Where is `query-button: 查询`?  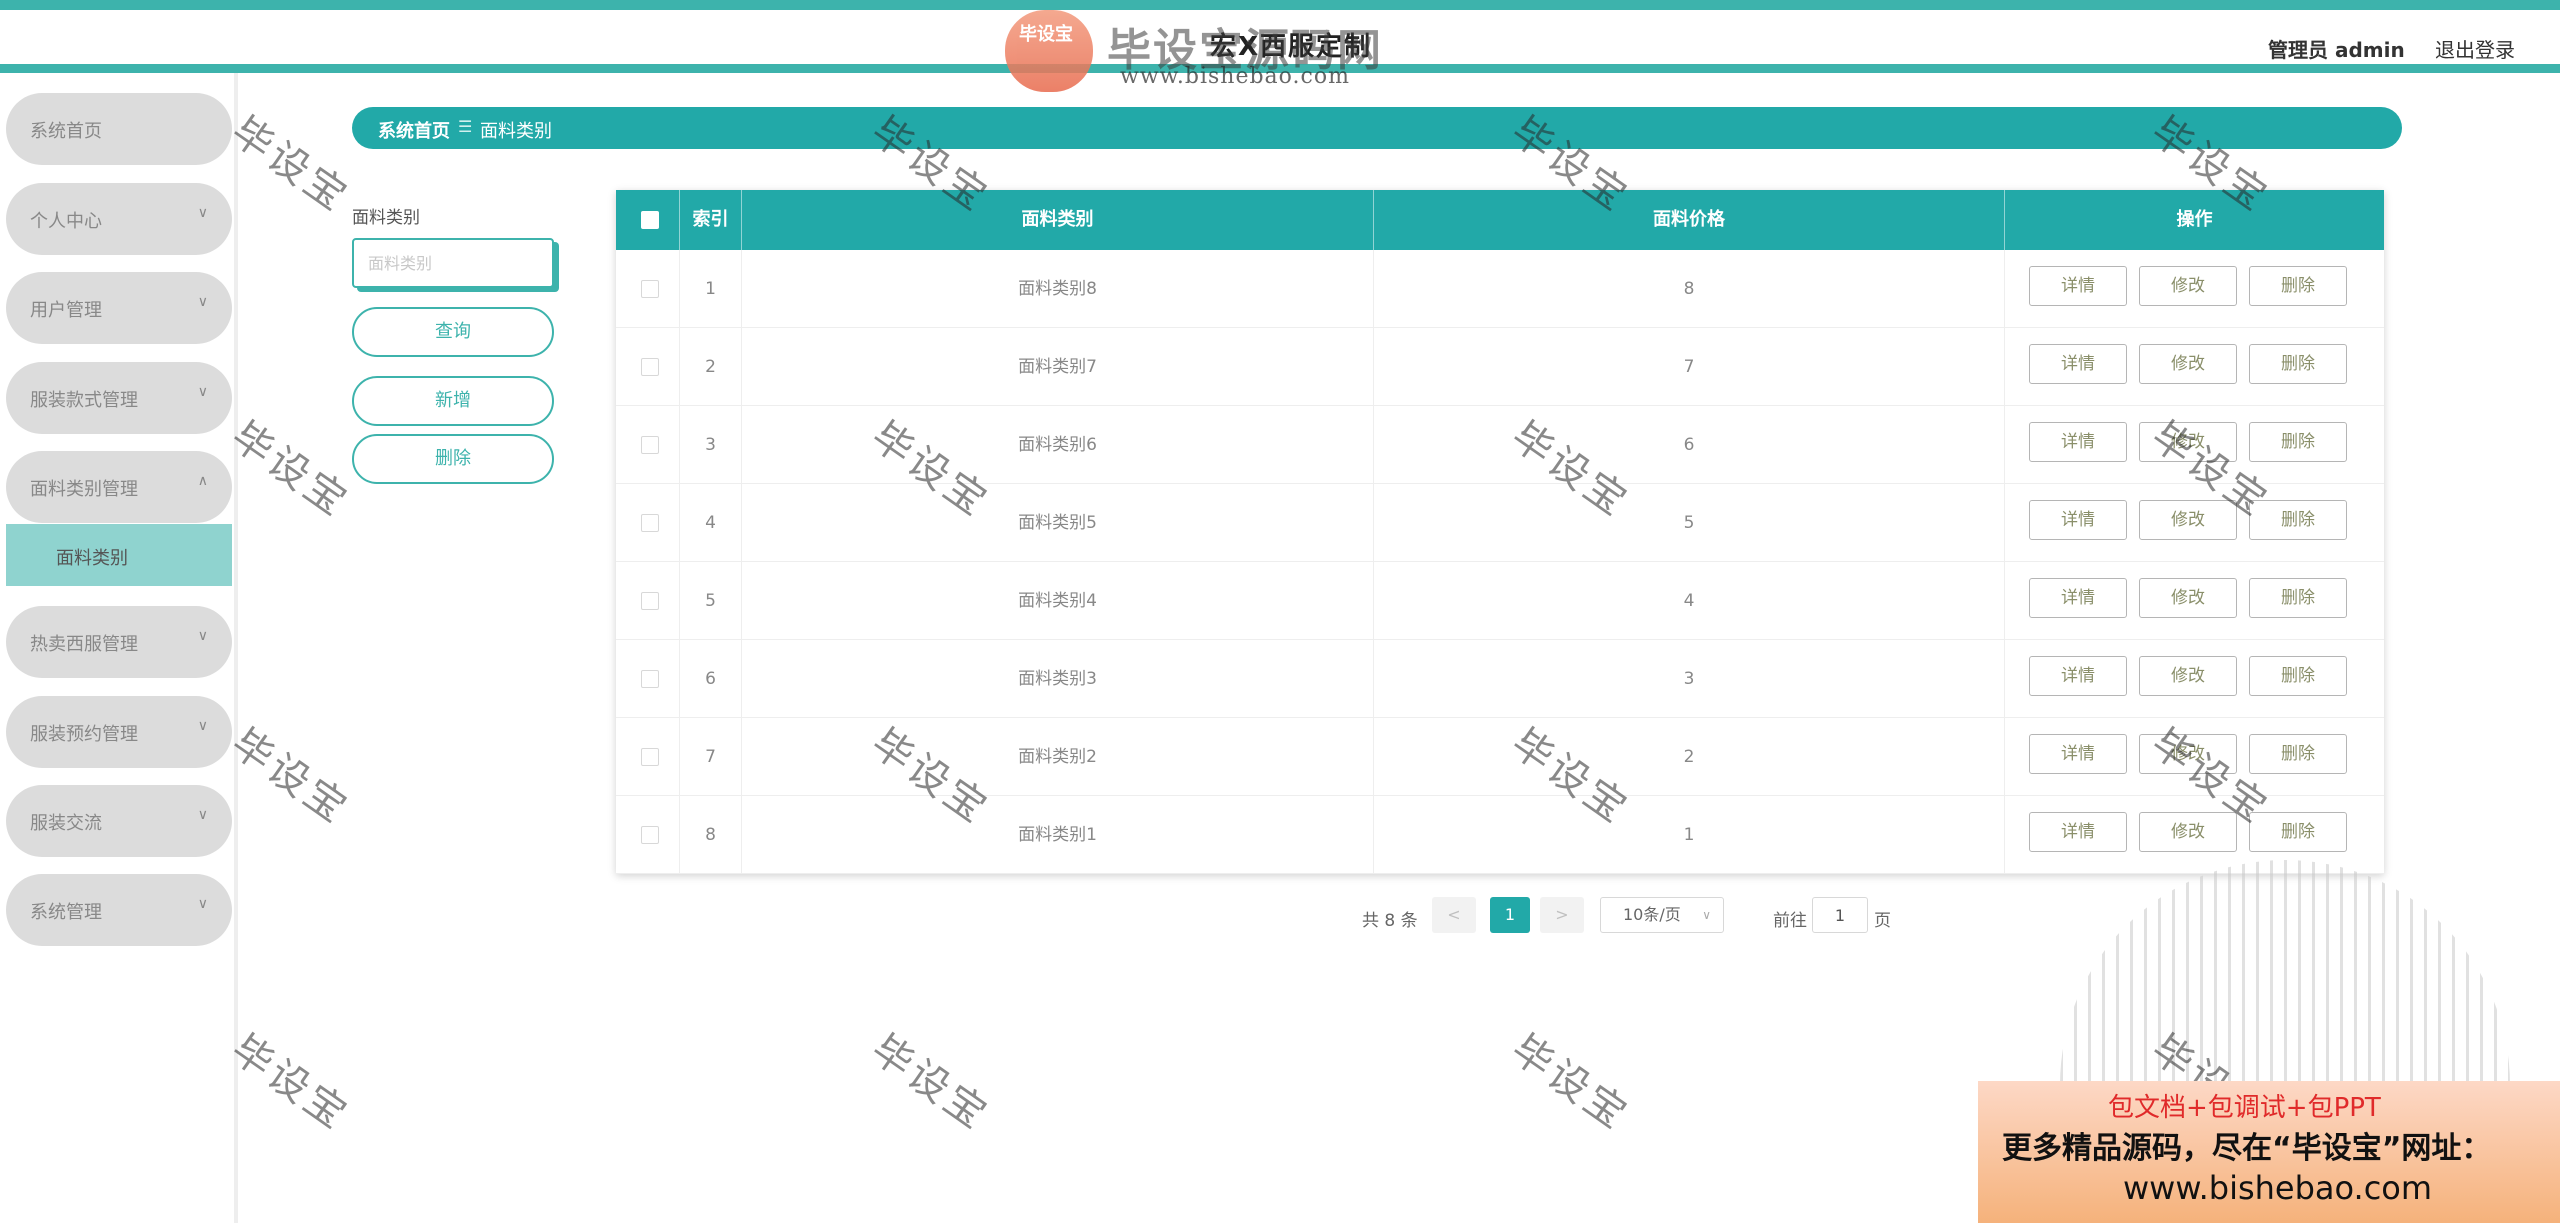
query-button: 查询 is located at coordinates (453, 332).